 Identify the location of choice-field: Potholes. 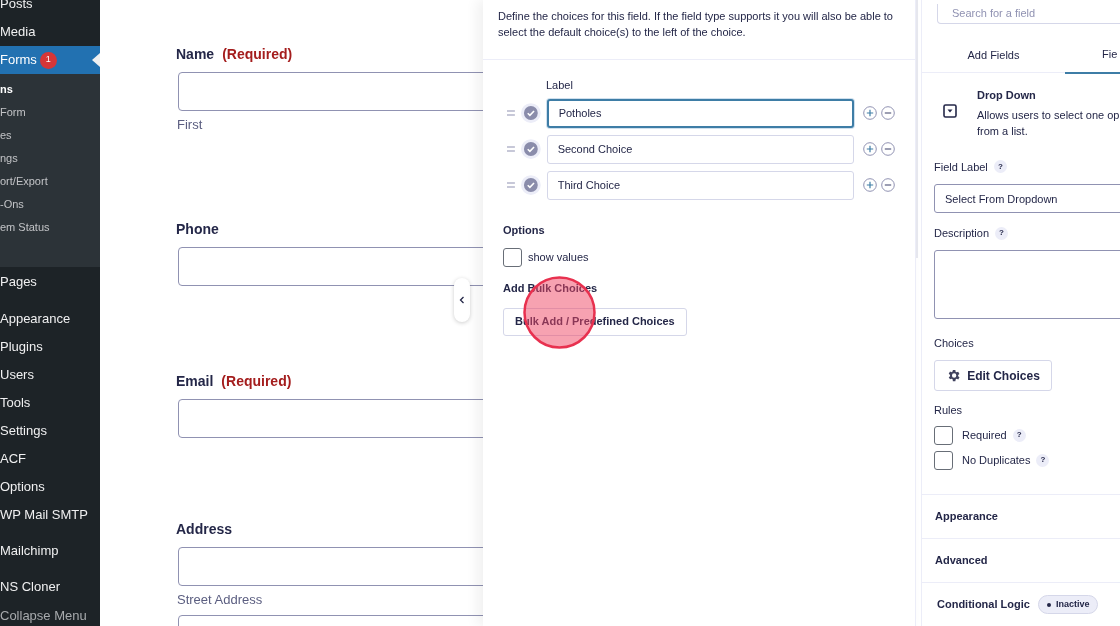
(700, 113).